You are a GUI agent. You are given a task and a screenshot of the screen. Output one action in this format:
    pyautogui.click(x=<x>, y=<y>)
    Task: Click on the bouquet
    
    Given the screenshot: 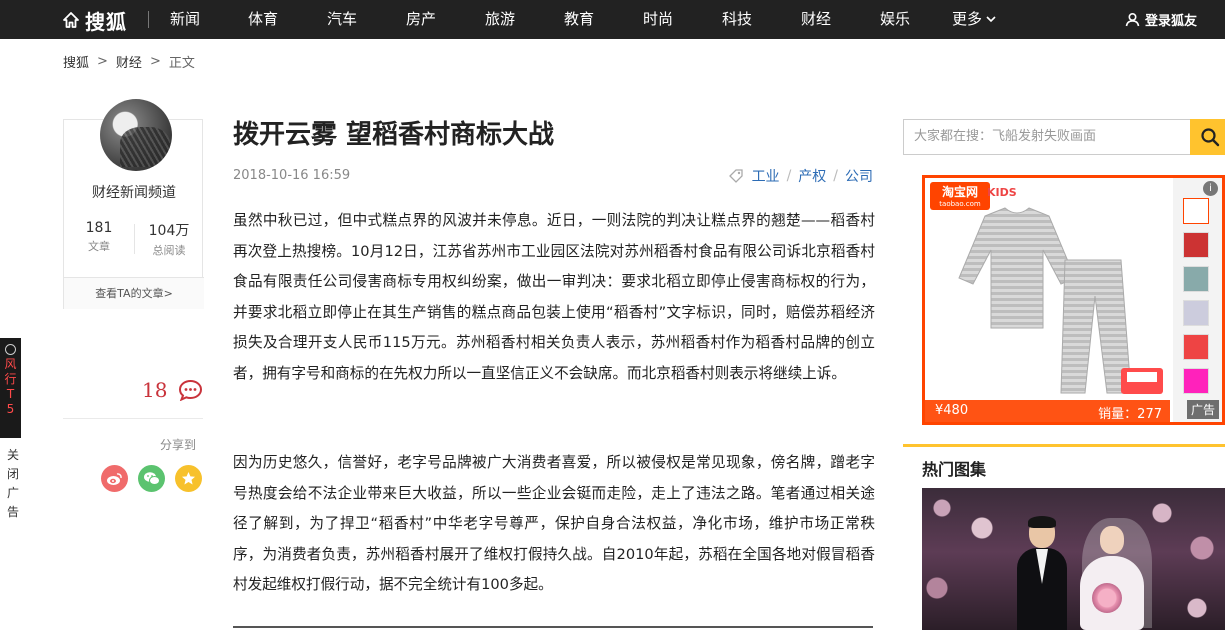 What is the action you would take?
    pyautogui.click(x=1107, y=598)
    